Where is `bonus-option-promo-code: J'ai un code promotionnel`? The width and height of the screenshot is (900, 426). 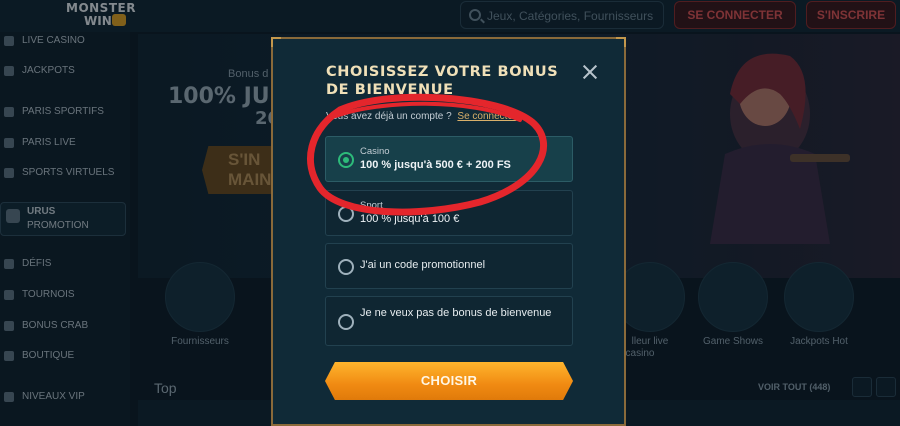
bonus-option-promo-code: J'ai un code promotionnel is located at coordinates (449, 266).